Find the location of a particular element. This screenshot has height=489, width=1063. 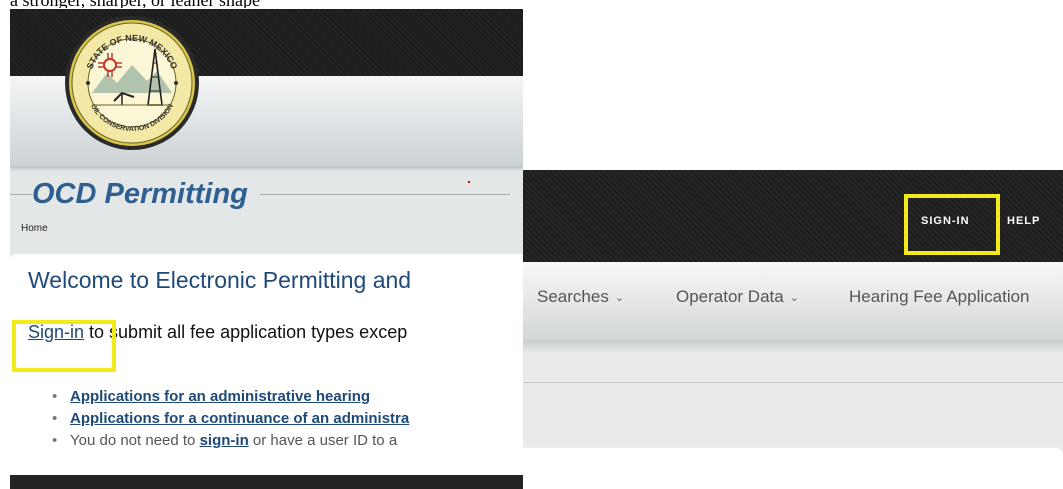

nav-hearing-fee-application: Hearing Fee Application is located at coordinates (939, 297).